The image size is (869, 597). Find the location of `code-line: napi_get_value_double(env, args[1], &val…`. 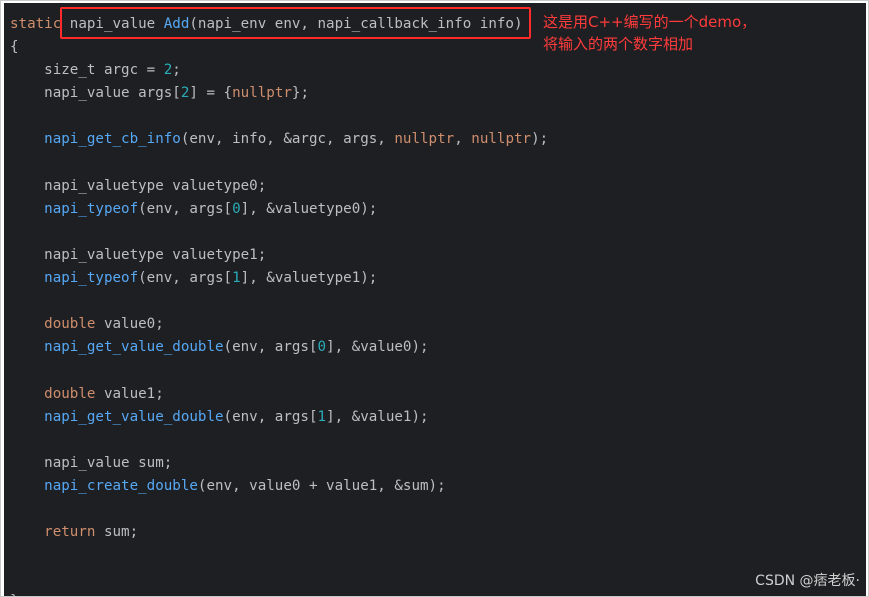

code-line: napi_get_value_double(env, args[1], &val… is located at coordinates (279, 417).